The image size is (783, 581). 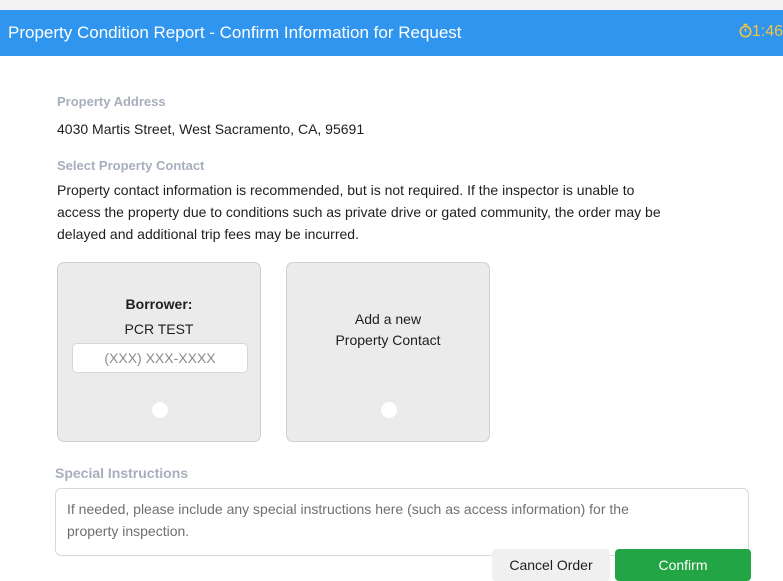 I want to click on timer-value: 1:46, so click(x=767, y=31).